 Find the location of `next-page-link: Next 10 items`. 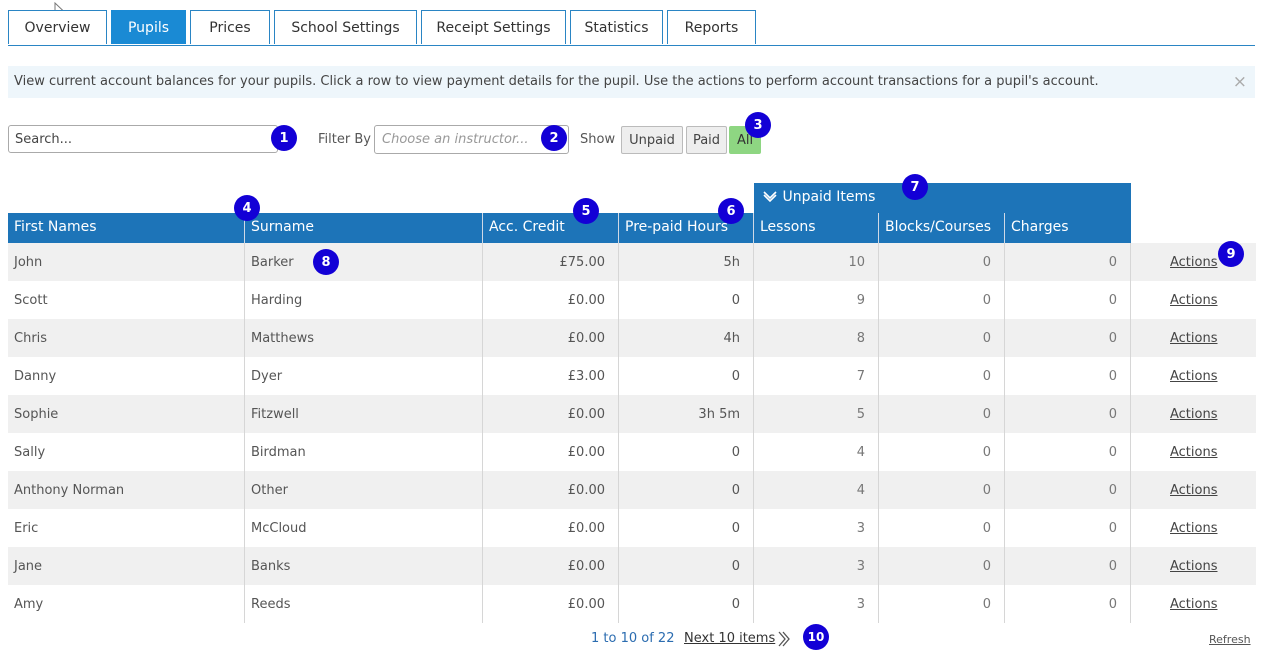

next-page-link: Next 10 items is located at coordinates (729, 638).